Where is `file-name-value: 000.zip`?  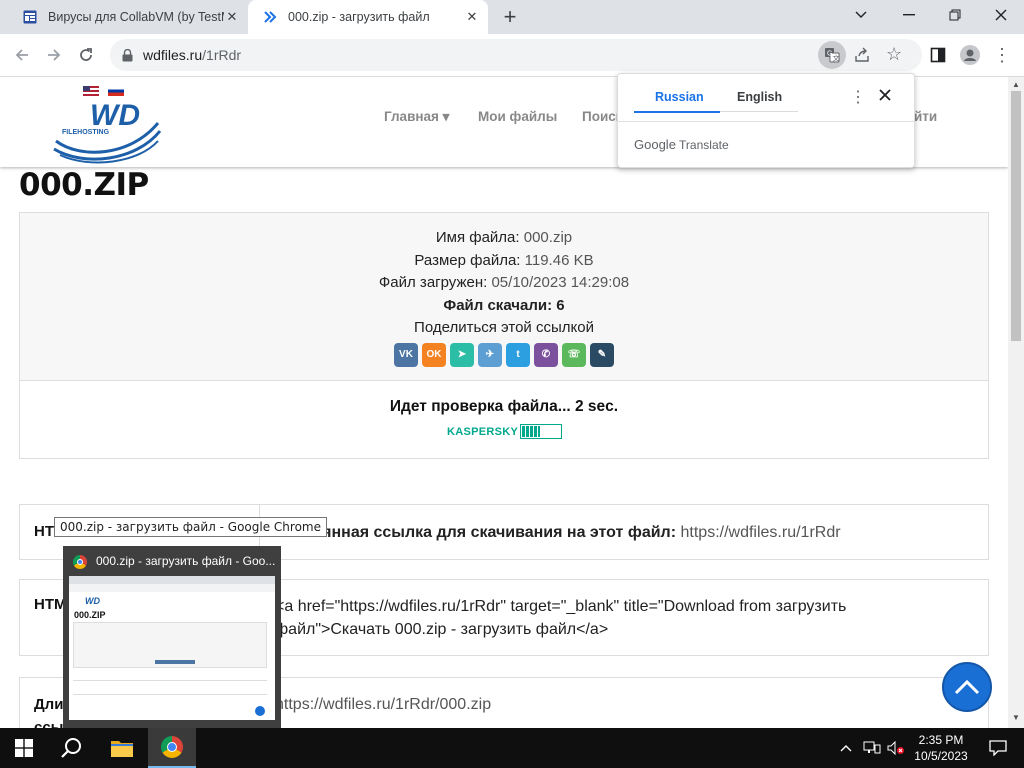 file-name-value: 000.zip is located at coordinates (548, 237).